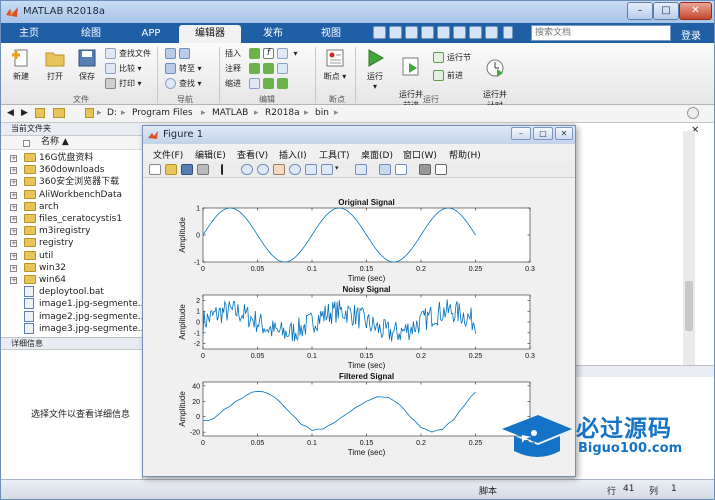 The width and height of the screenshot is (715, 500). I want to click on run-and-time-button: 运行并 计时, so click(495, 79).